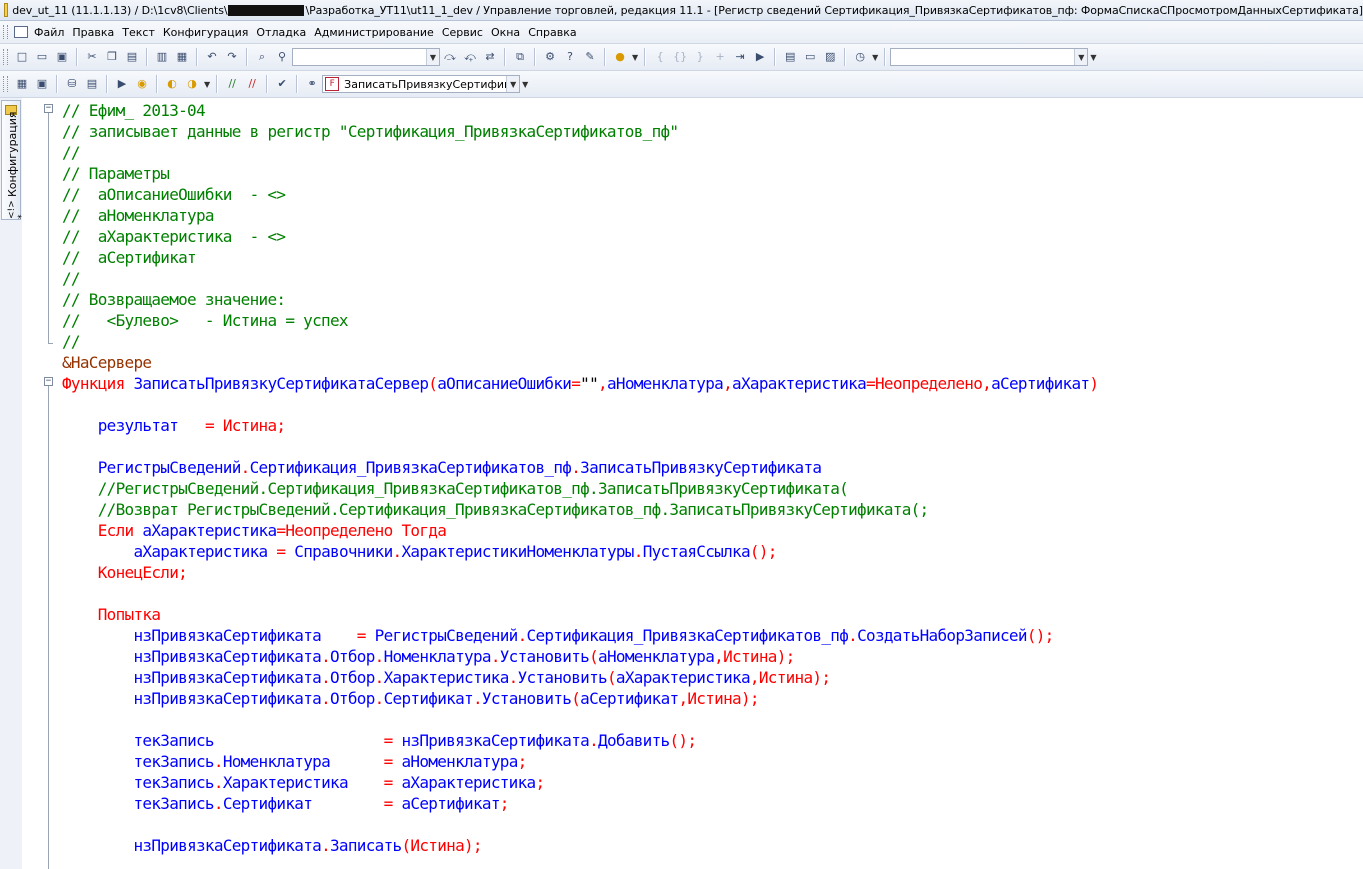 This screenshot has width=1363, height=869. Describe the element at coordinates (470, 57) in the screenshot. I see `find-prev-icon: ⤽` at that location.